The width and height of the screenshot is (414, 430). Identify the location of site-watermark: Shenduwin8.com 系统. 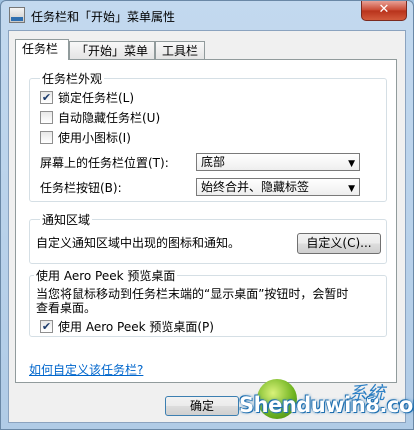
(325, 404).